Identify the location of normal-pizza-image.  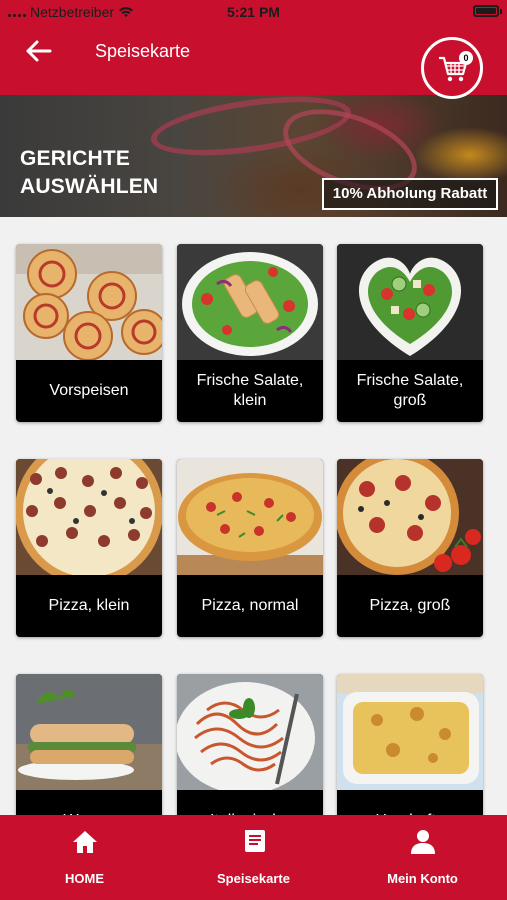
(250, 517).